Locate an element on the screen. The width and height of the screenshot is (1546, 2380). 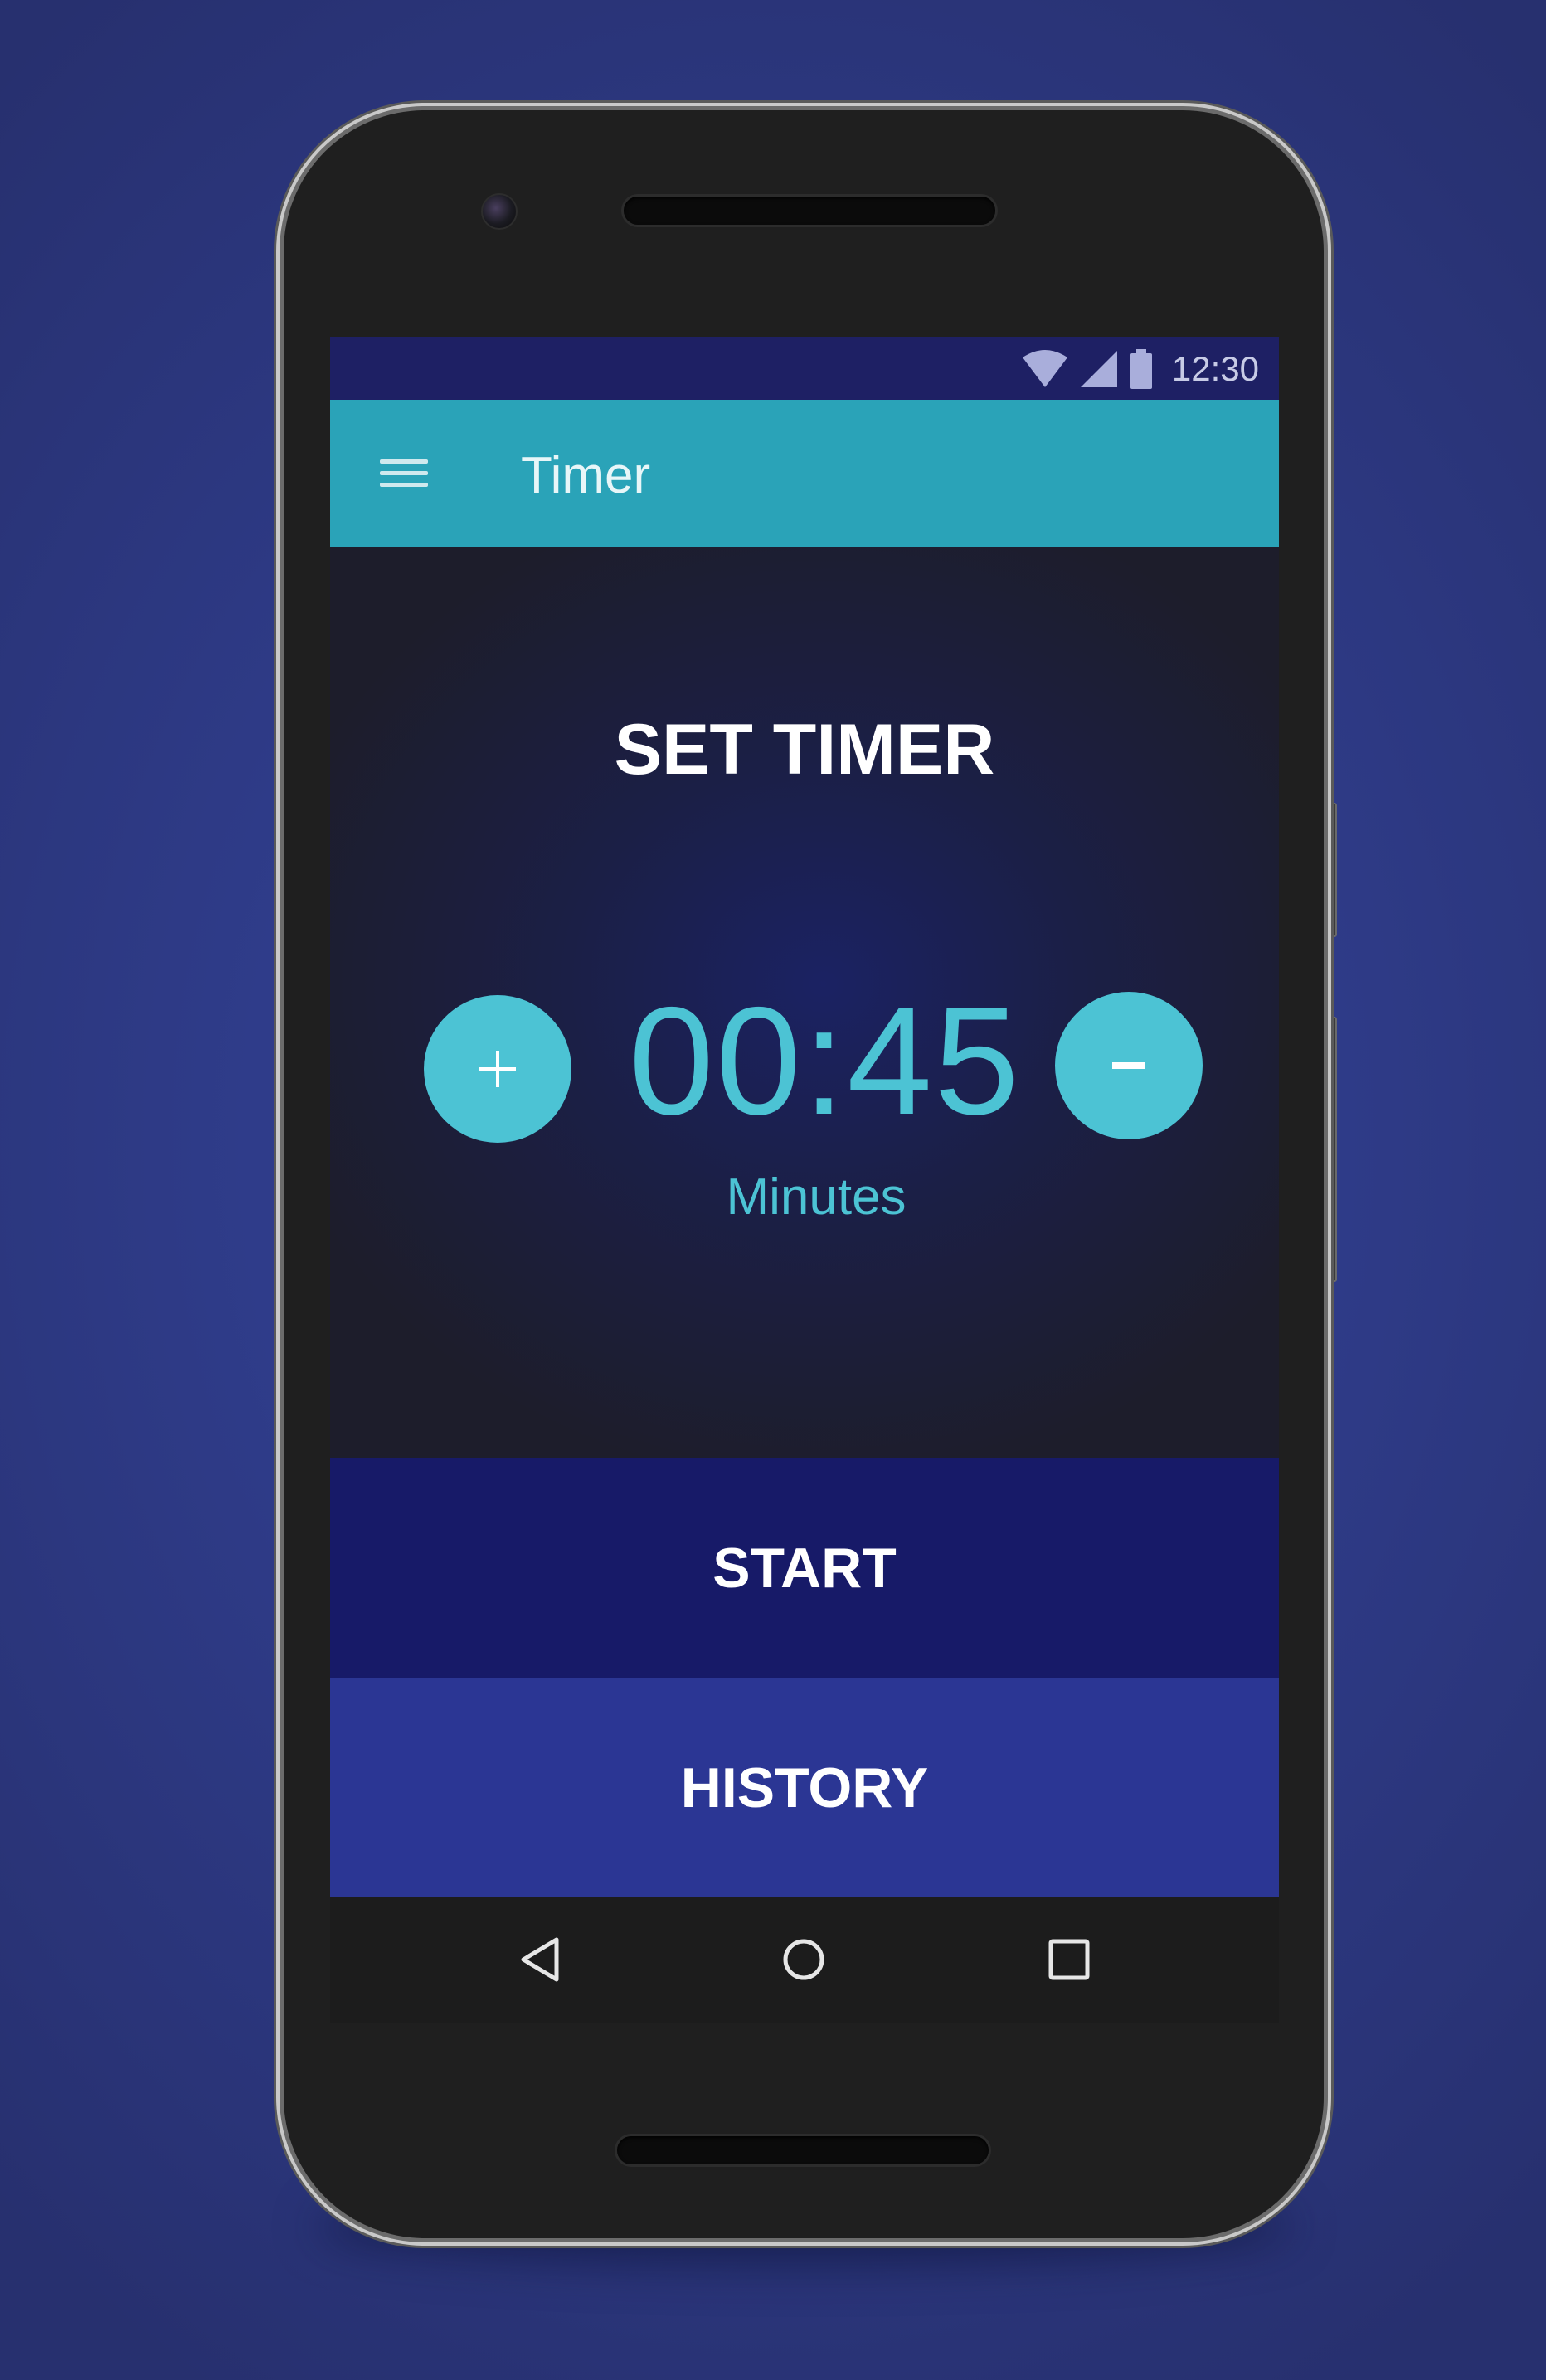
app-bar: Timer is located at coordinates (805, 473).